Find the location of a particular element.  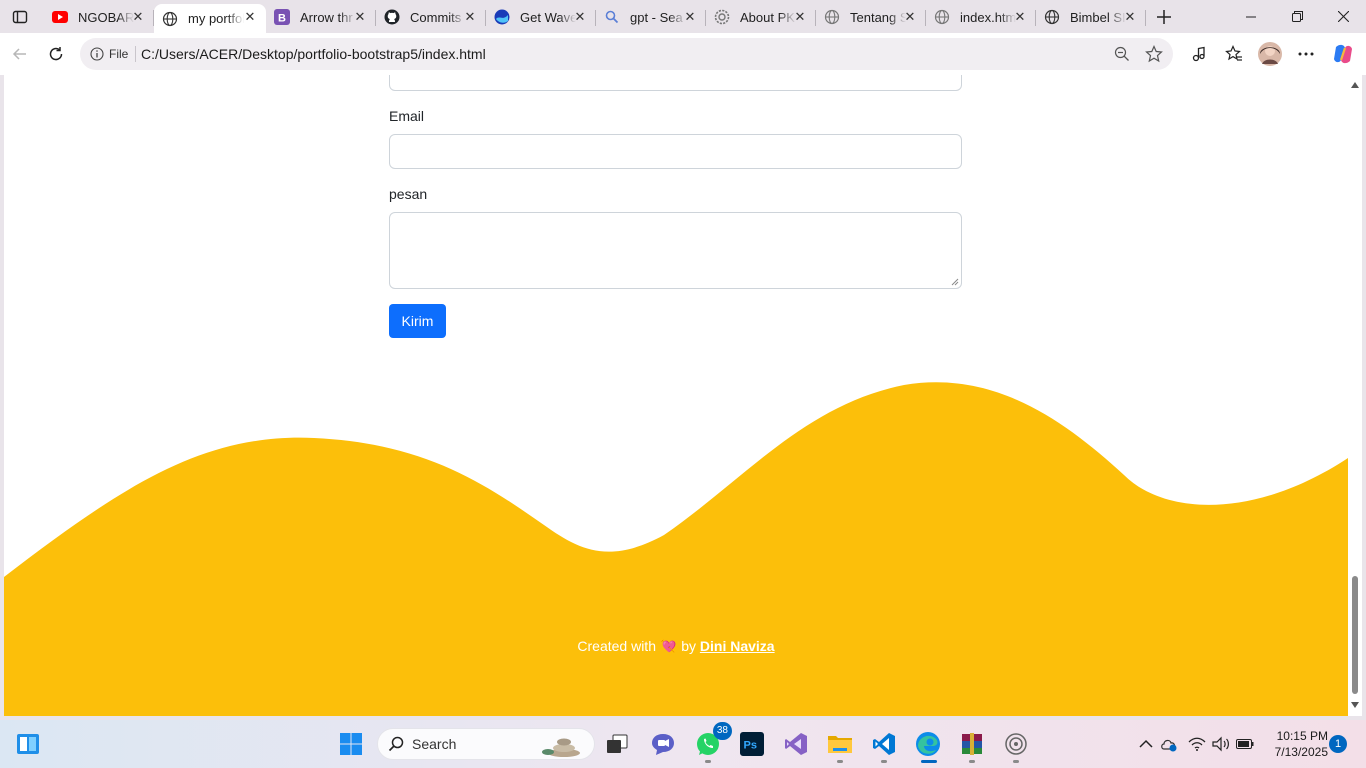

battery-icon is located at coordinates (1245, 744).